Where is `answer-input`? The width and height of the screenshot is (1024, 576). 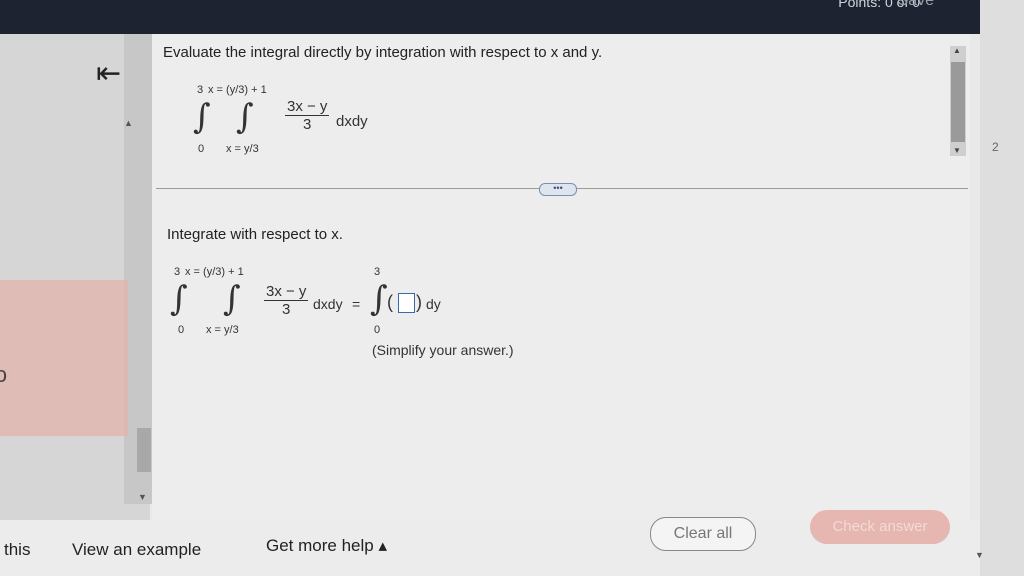
answer-input is located at coordinates (406, 303).